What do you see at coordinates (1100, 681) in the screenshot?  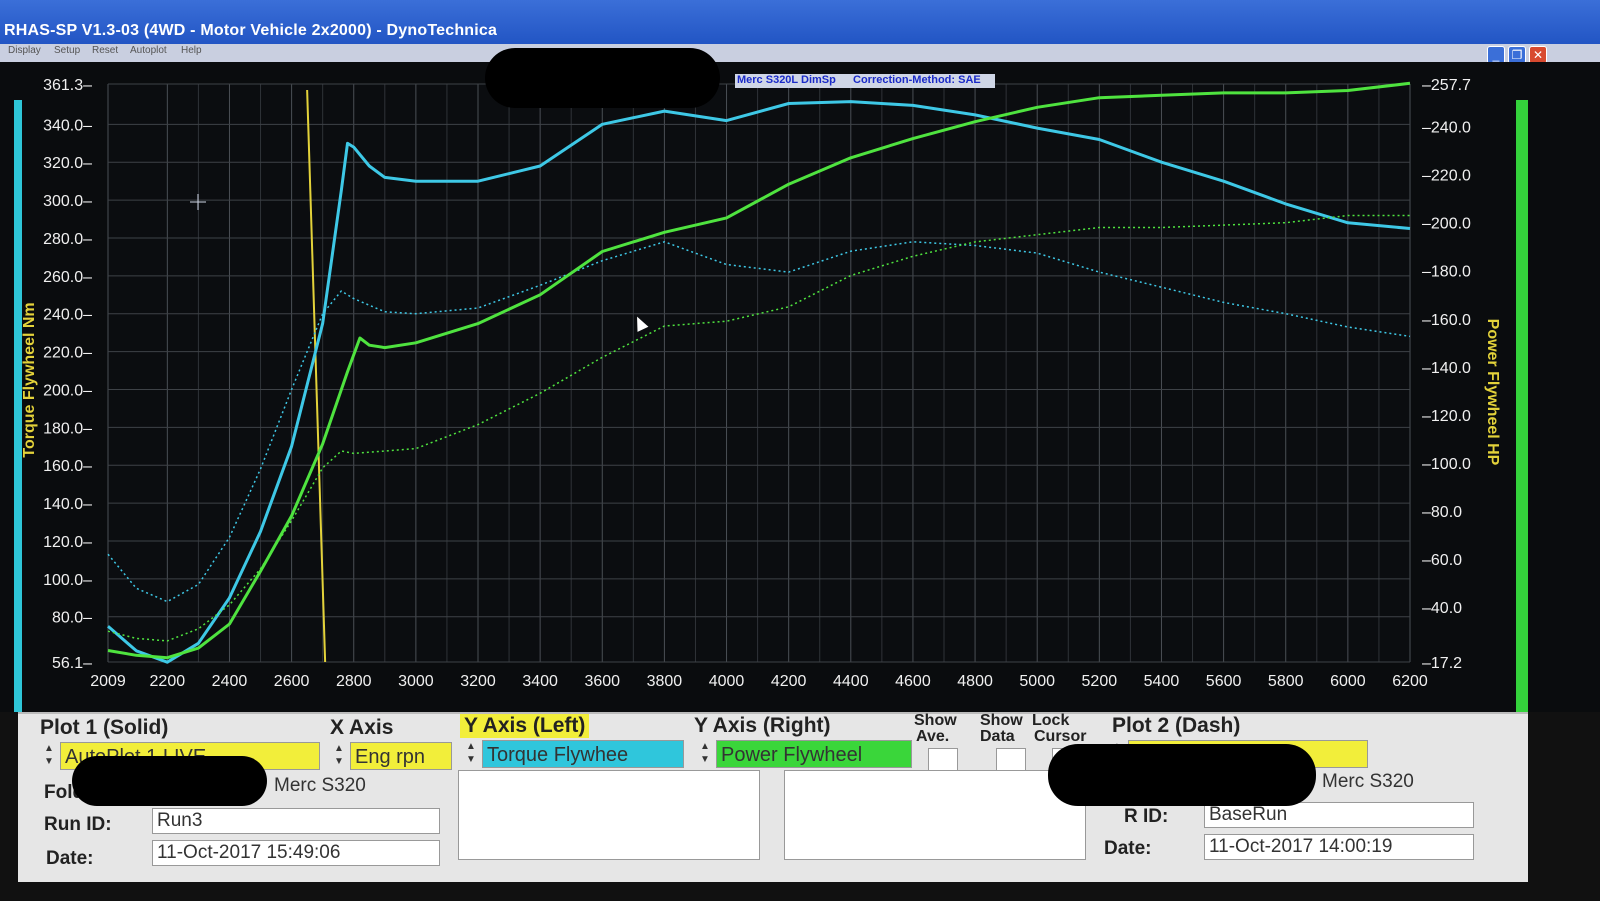 I see `x-tick-label: 5200` at bounding box center [1100, 681].